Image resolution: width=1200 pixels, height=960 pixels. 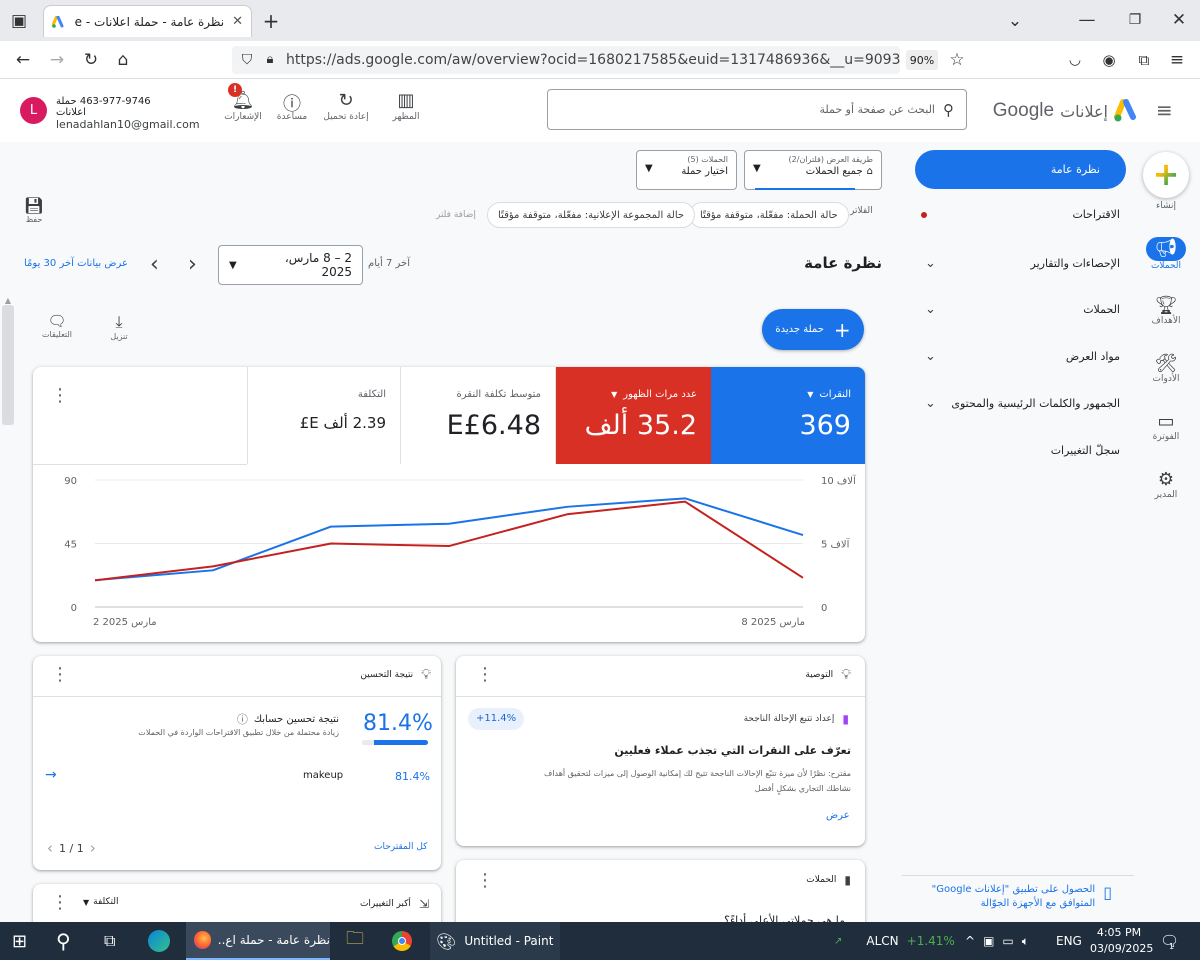 What do you see at coordinates (1022, 356) in the screenshot?
I see `sidebar-item-assets: مواد العرض ⌄` at bounding box center [1022, 356].